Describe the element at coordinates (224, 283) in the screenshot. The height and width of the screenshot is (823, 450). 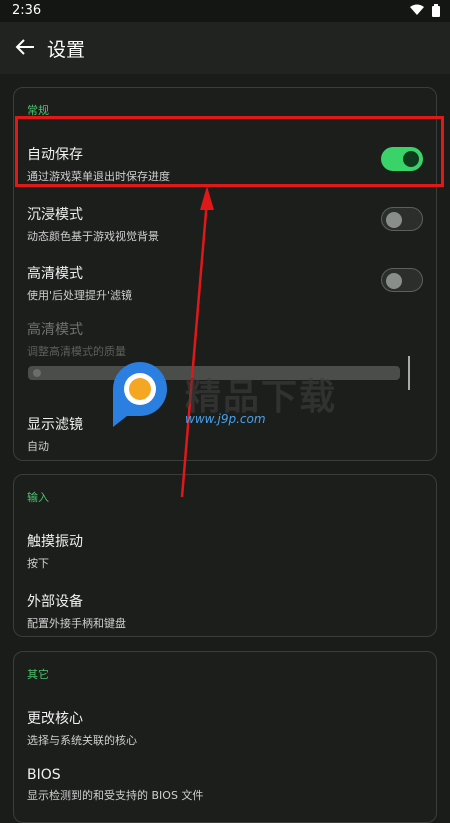
I see `hd-mode-setting: 高清模式 使用'后处理提升'滤镜` at that location.